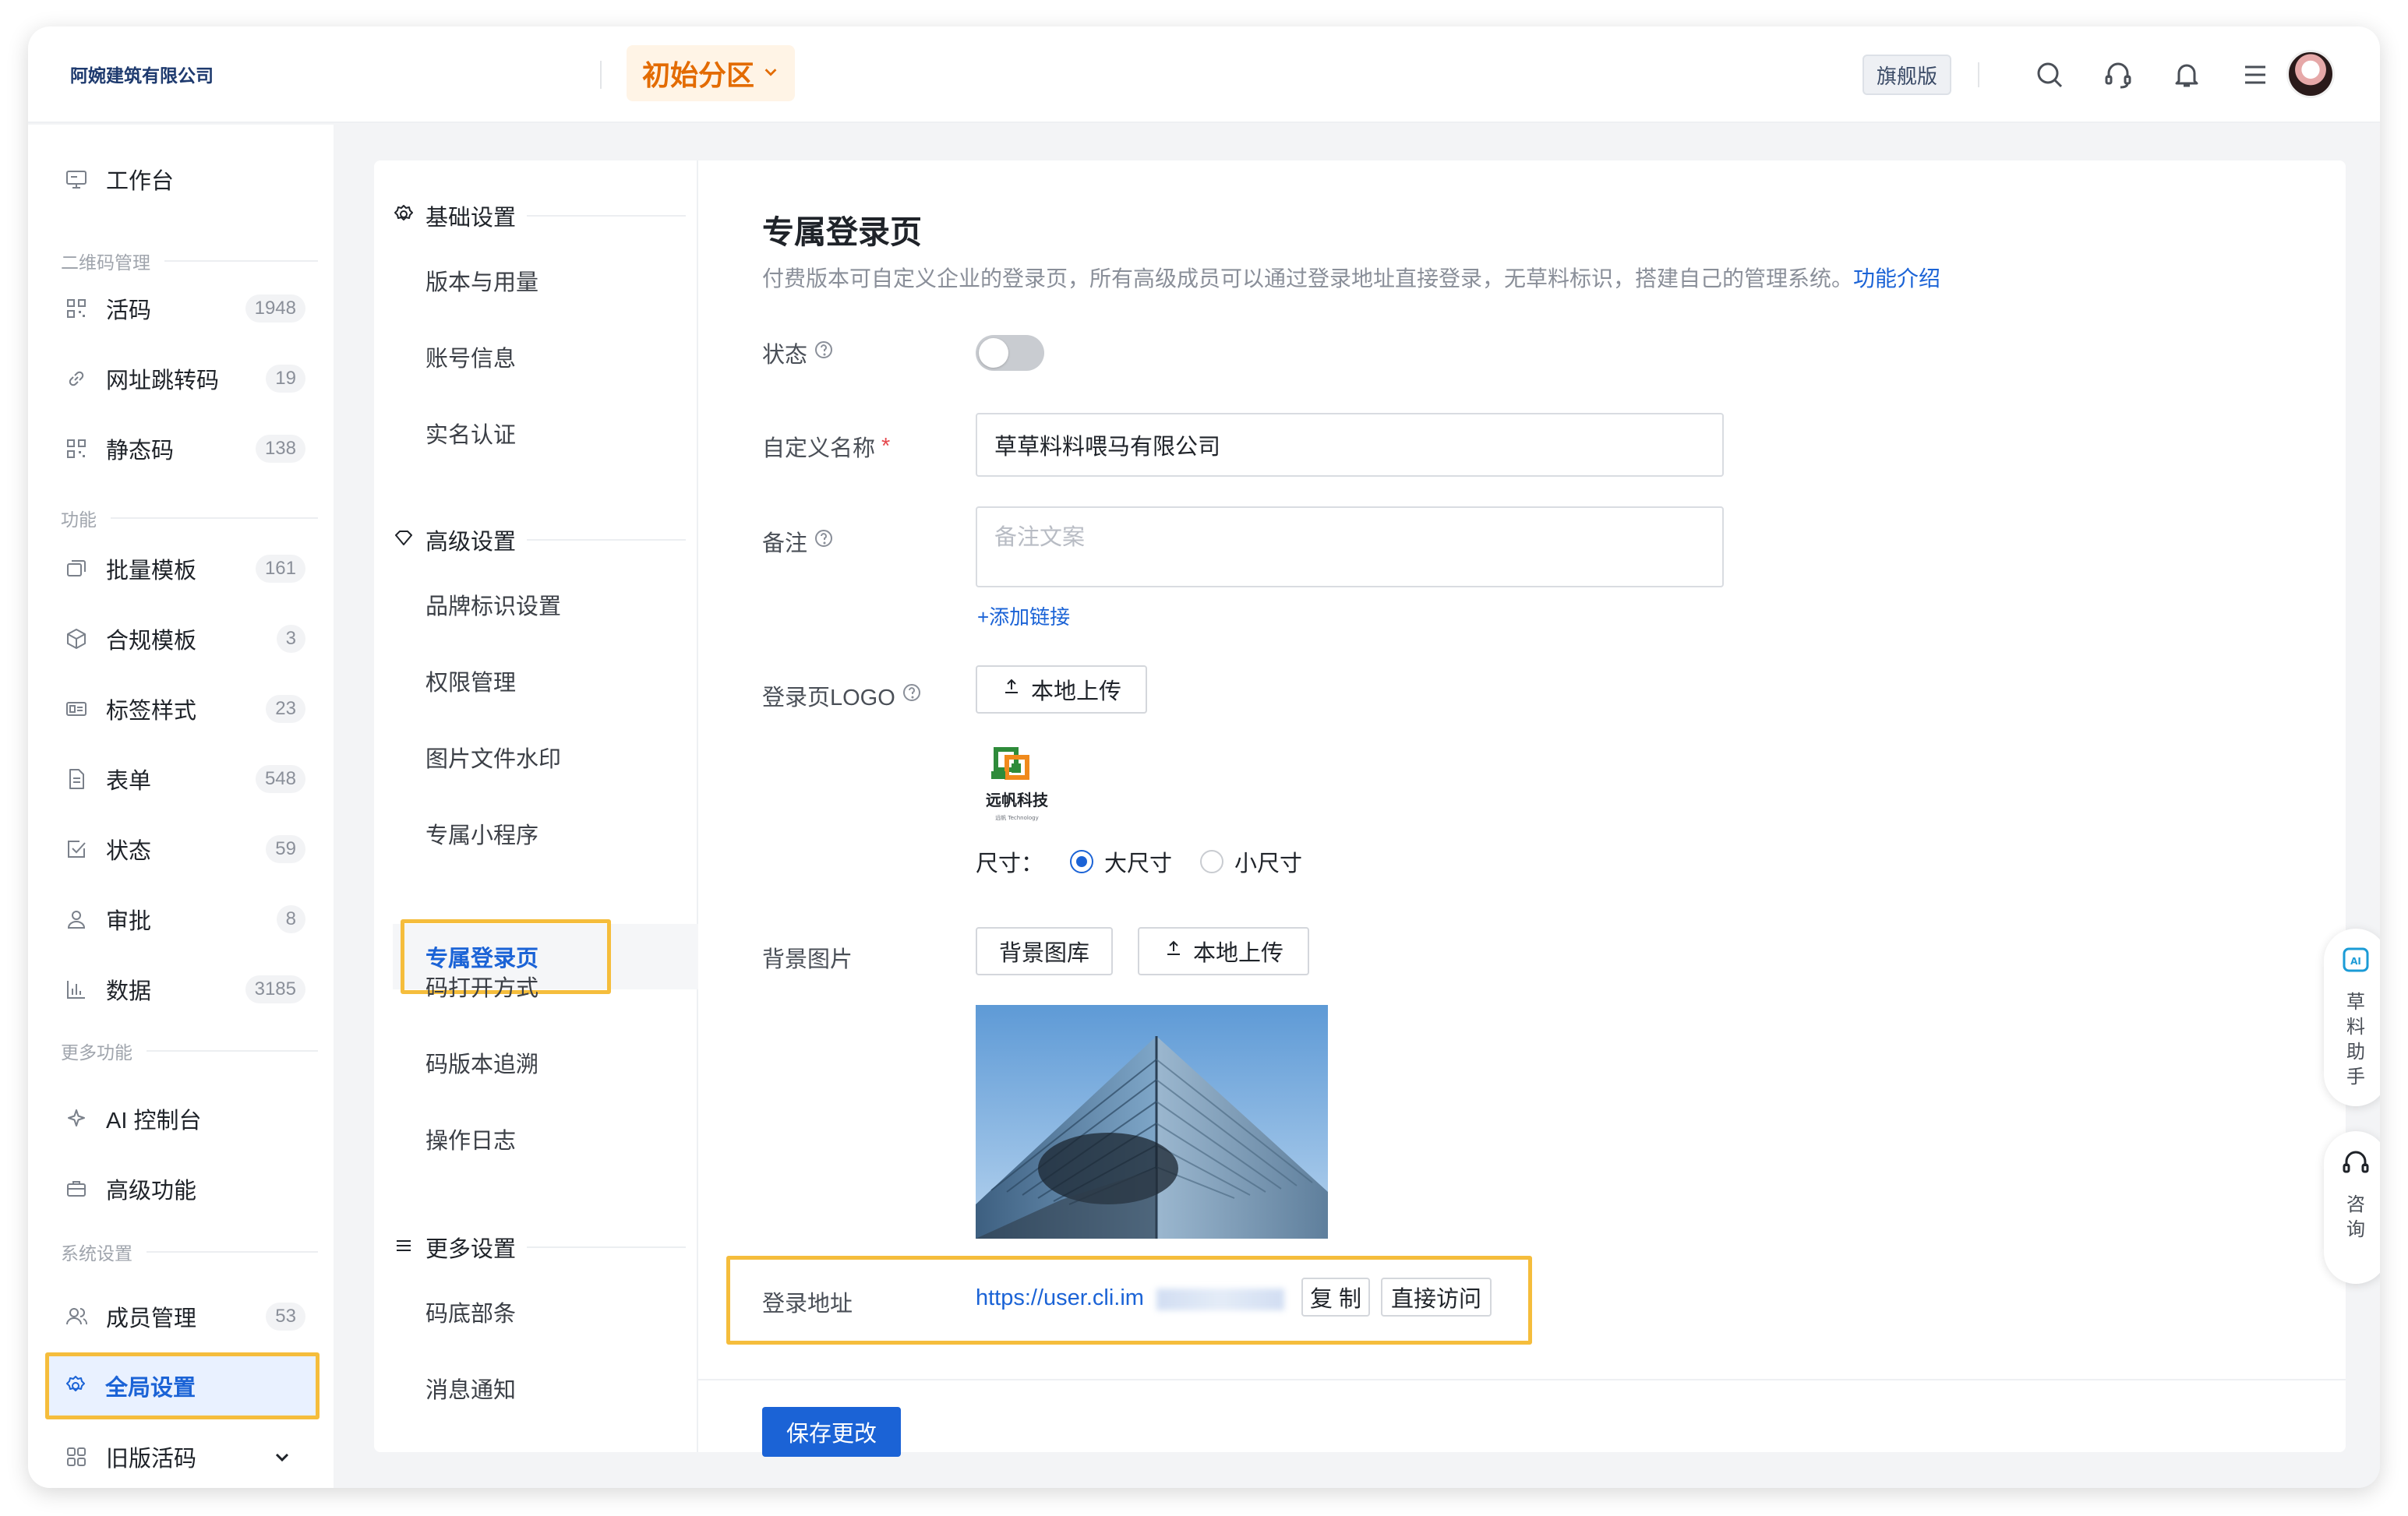 The image size is (2408, 1516). Describe the element at coordinates (1220, 1299) in the screenshot. I see `redacted-text` at that location.